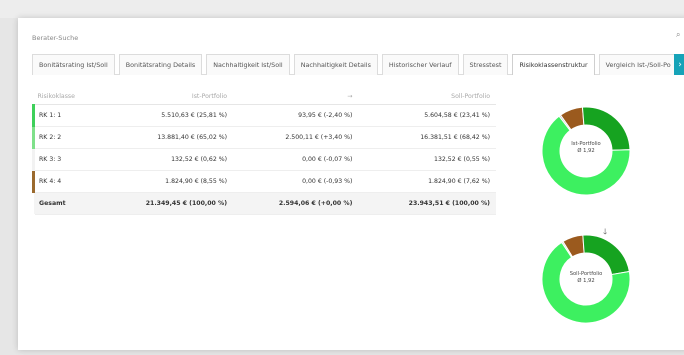 The width and height of the screenshot is (684, 355). What do you see at coordinates (64, 159) in the screenshot?
I see `risk-class-cell: RK 3: 3` at bounding box center [64, 159].